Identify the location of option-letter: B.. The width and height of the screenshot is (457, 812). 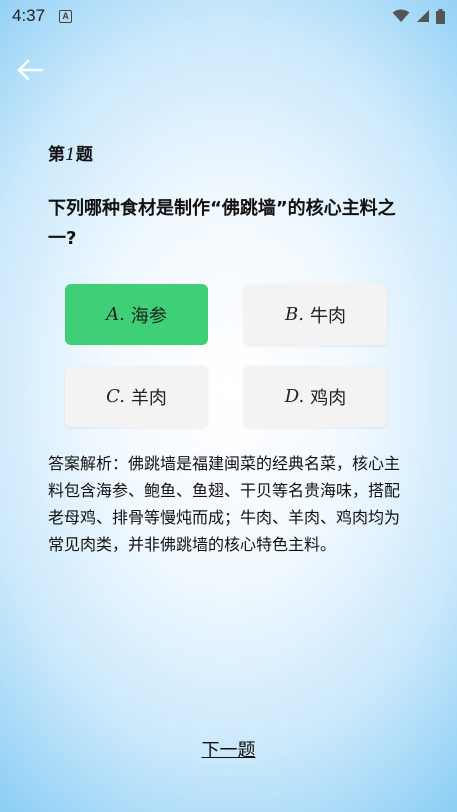
(294, 314).